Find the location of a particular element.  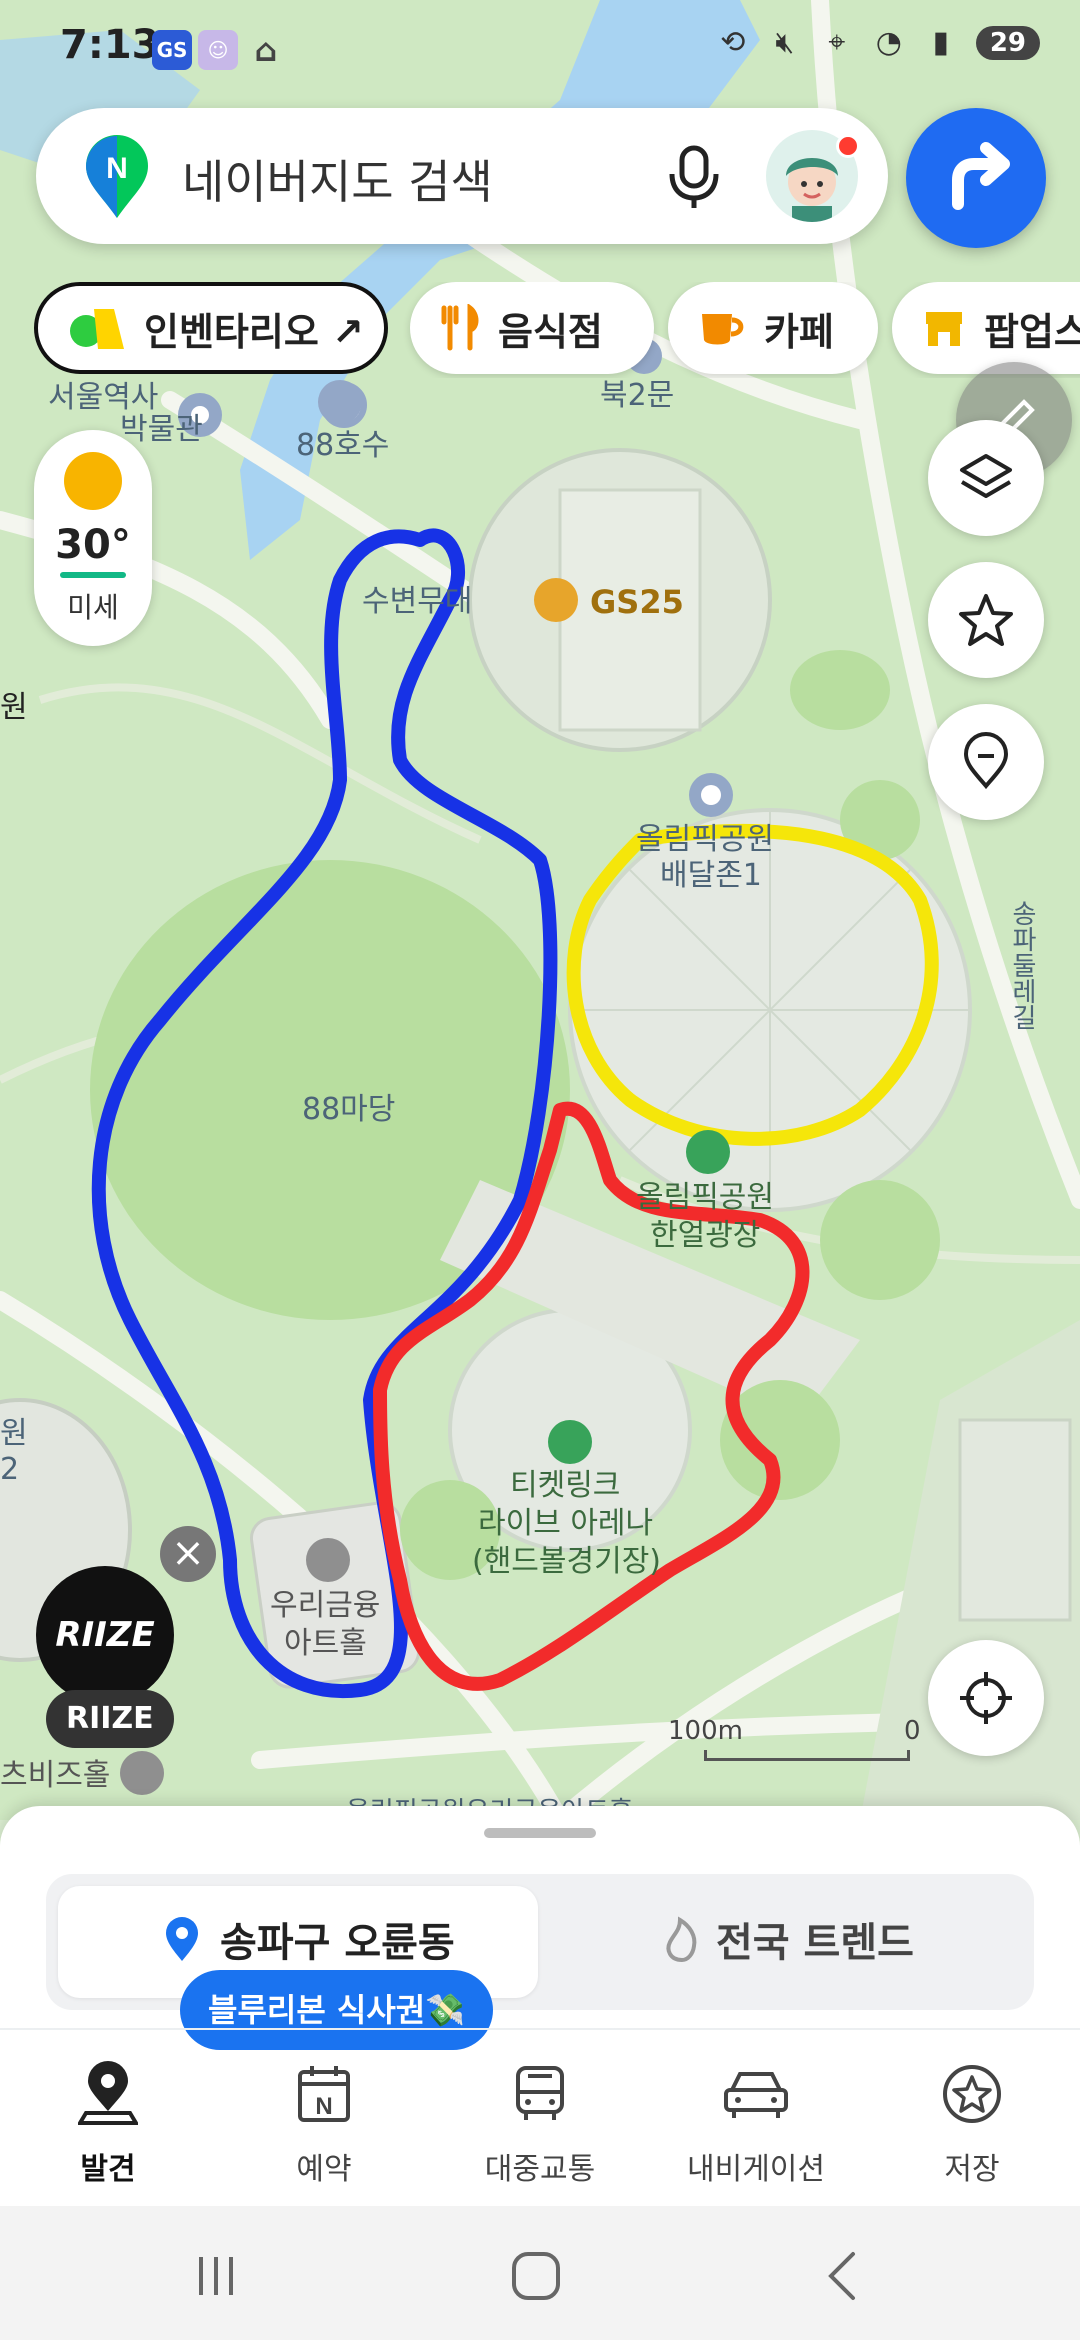

arena-marker-icon is located at coordinates (570, 1442).